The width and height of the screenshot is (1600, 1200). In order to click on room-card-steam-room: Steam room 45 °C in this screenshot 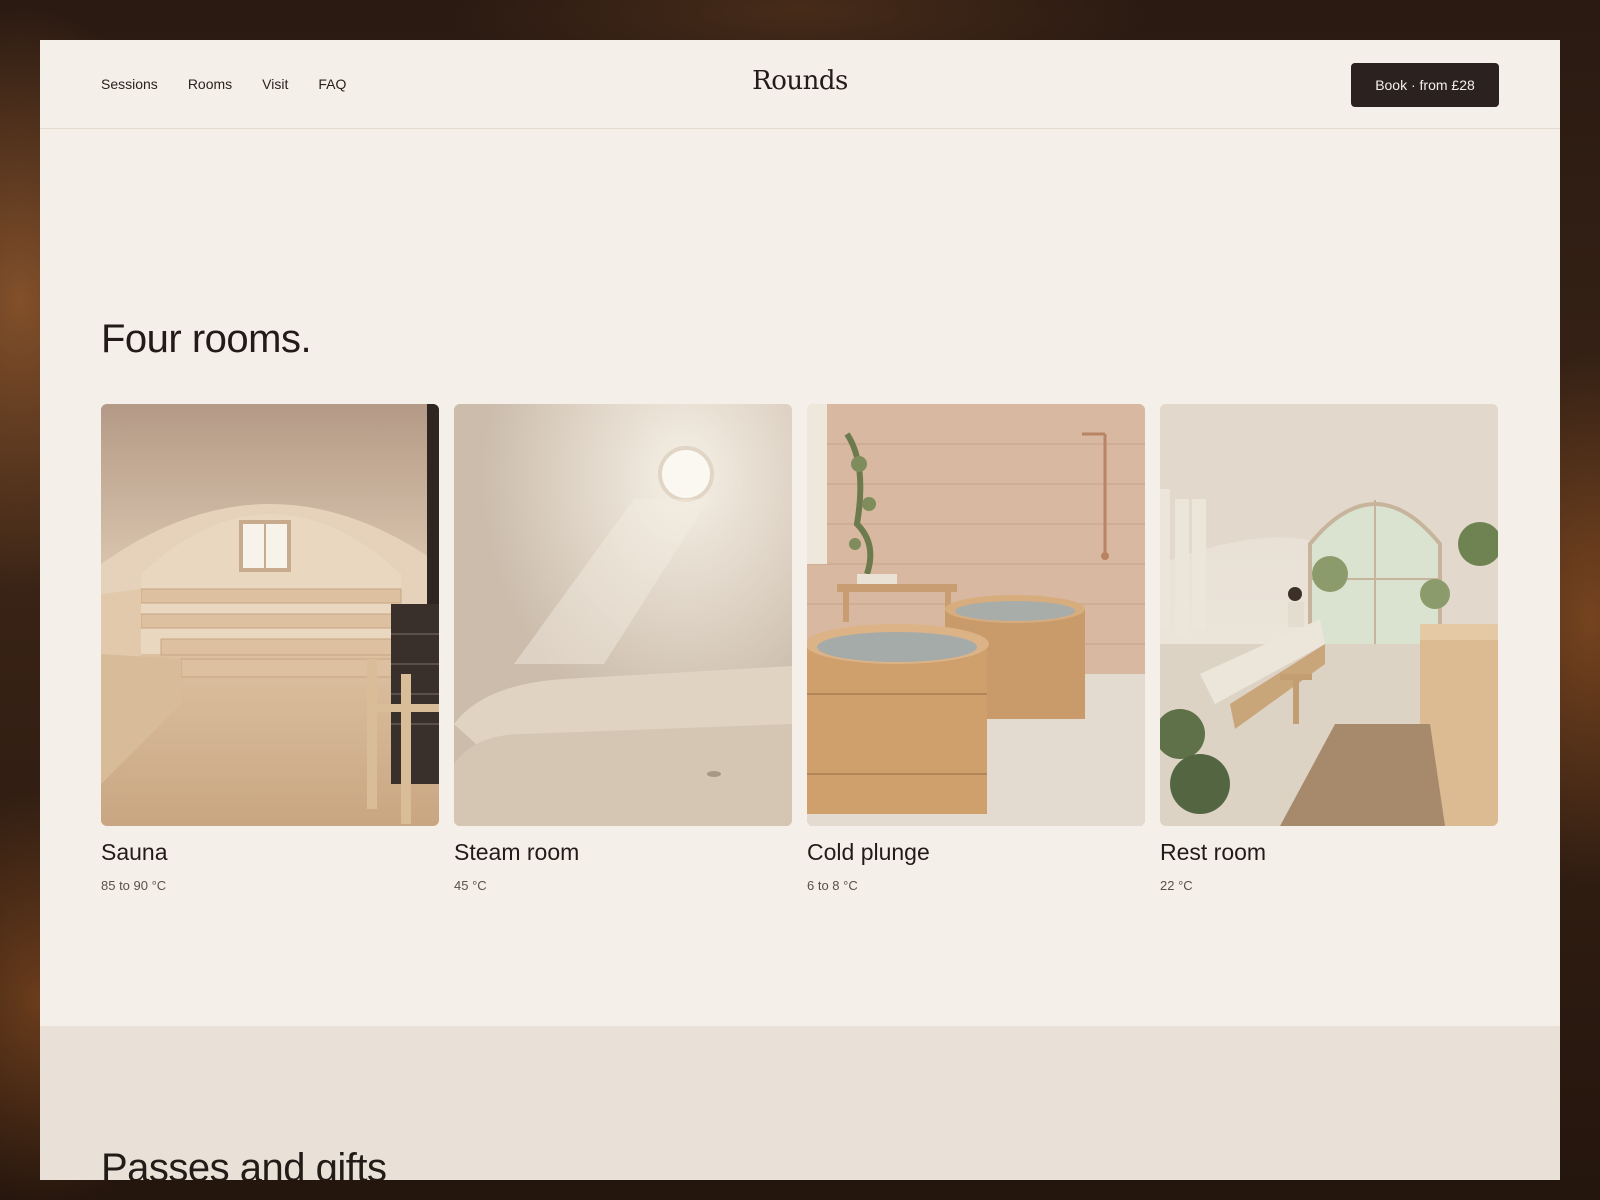, I will do `click(623, 648)`.